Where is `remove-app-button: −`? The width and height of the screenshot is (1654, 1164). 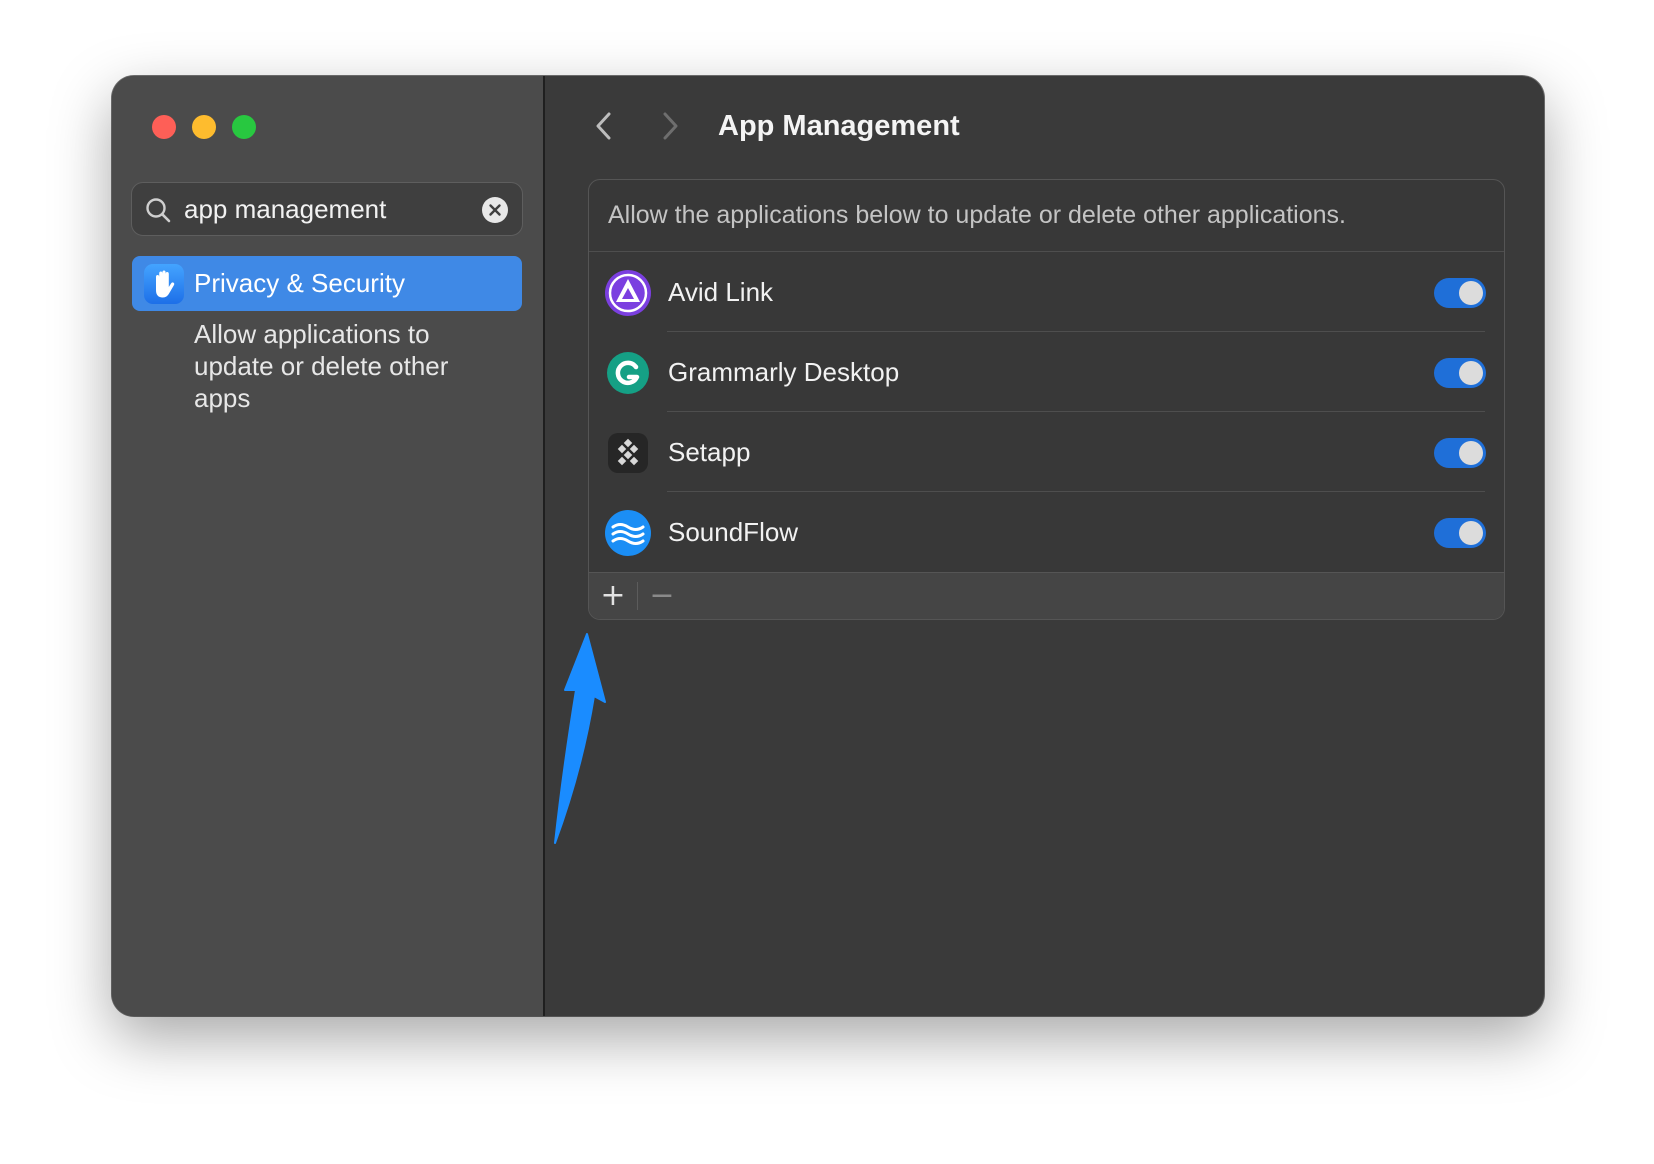 remove-app-button: − is located at coordinates (662, 596).